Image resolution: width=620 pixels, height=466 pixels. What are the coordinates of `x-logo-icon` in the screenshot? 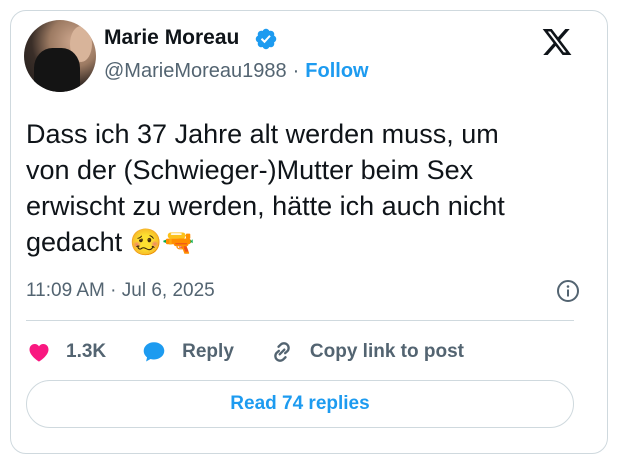 It's located at (557, 42).